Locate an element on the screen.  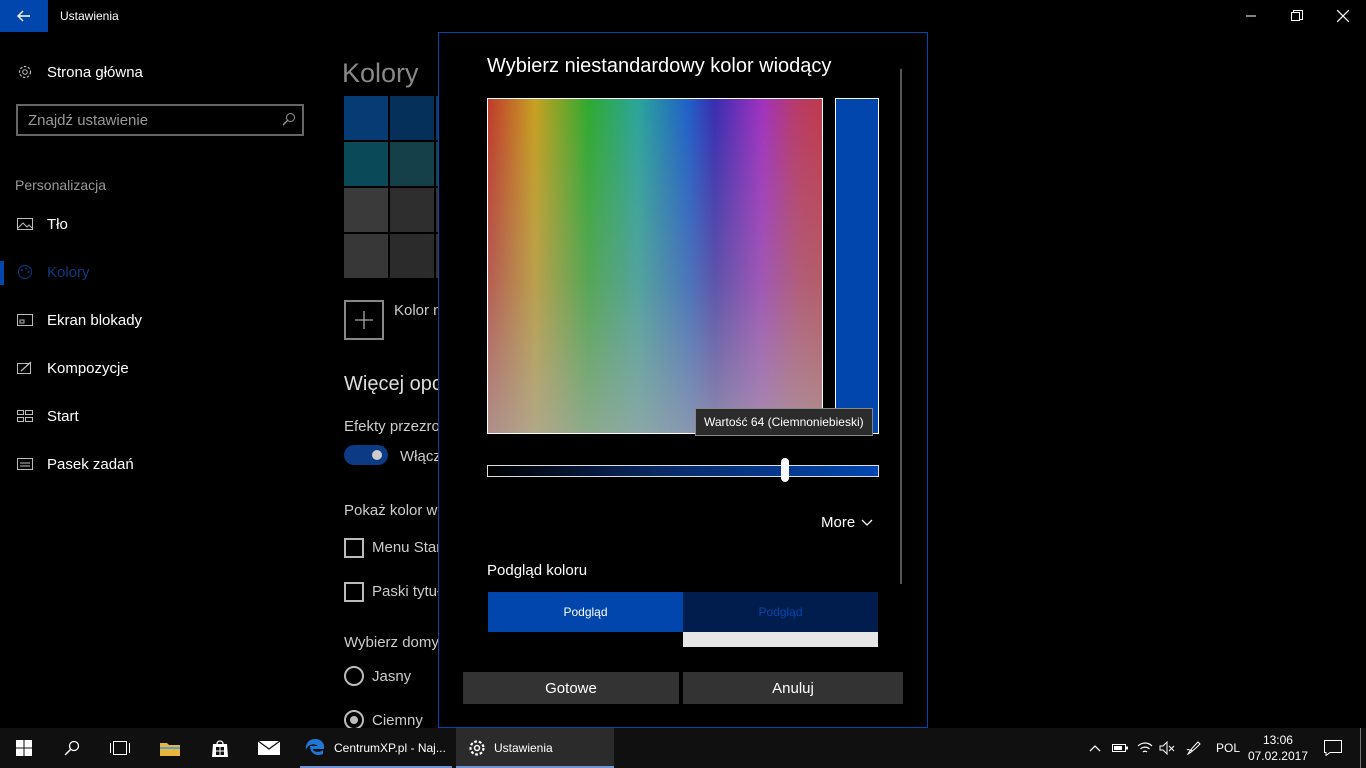
minimize-icon is located at coordinates (1251, 16).